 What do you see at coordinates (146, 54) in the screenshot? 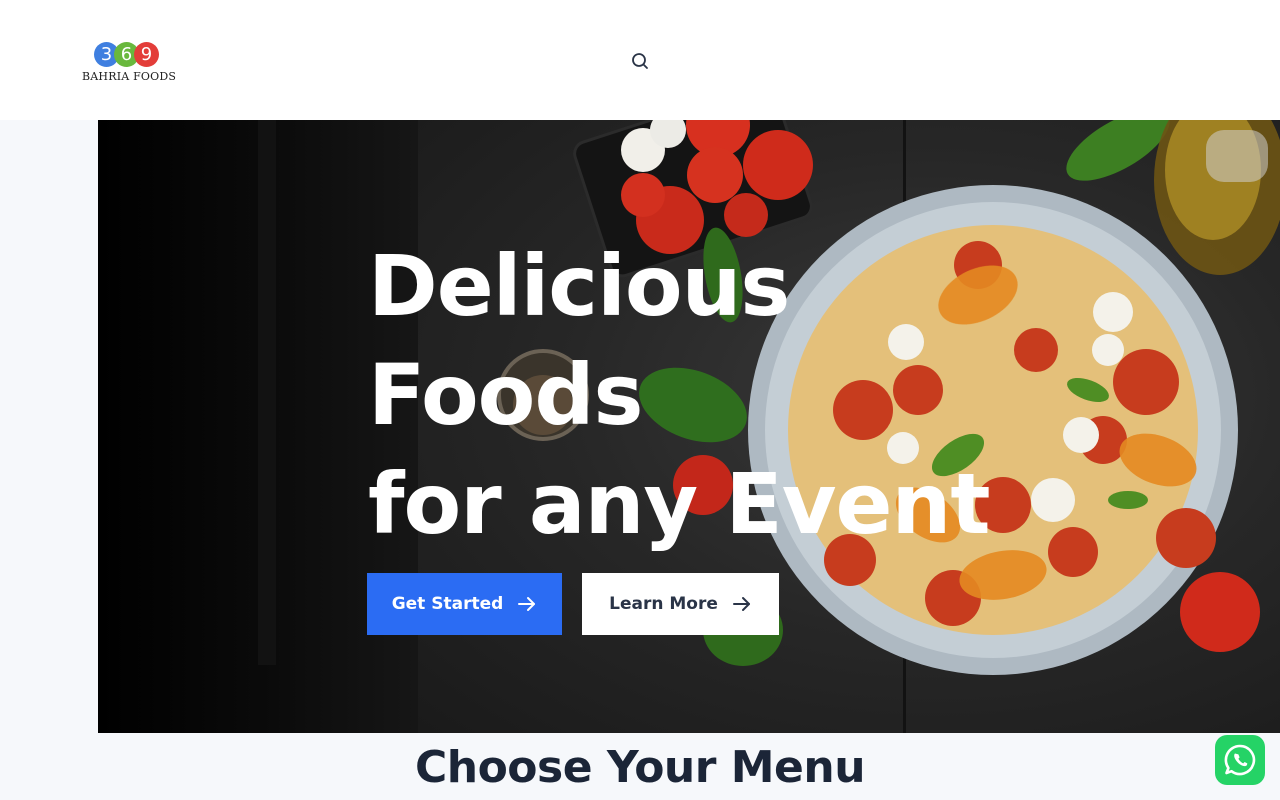
I see `logo-digit: 9` at bounding box center [146, 54].